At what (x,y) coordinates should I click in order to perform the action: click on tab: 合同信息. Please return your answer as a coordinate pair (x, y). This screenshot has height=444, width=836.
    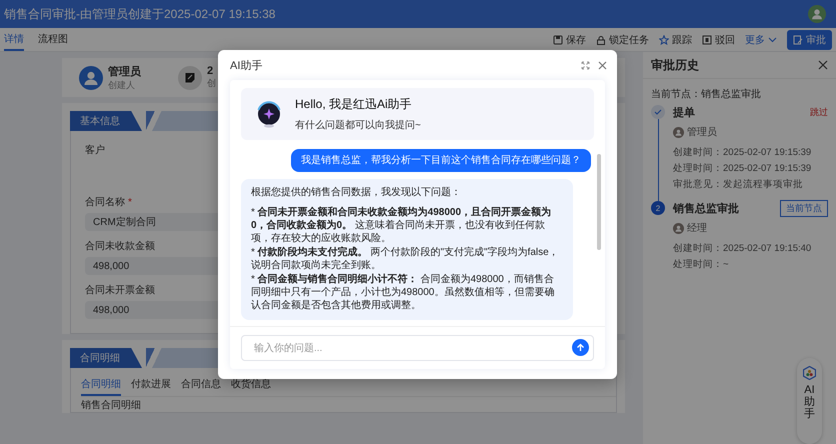
    Looking at the image, I should click on (201, 385).